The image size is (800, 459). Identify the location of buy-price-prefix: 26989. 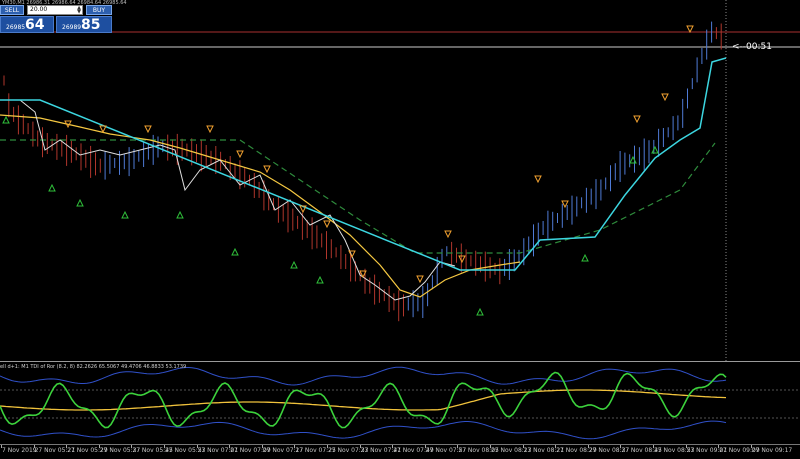
(72, 27).